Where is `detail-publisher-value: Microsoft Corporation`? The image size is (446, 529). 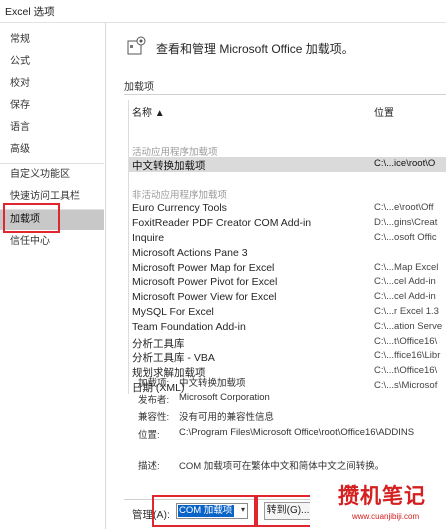
detail-publisher-value: Microsoft Corporation is located at coordinates (224, 397).